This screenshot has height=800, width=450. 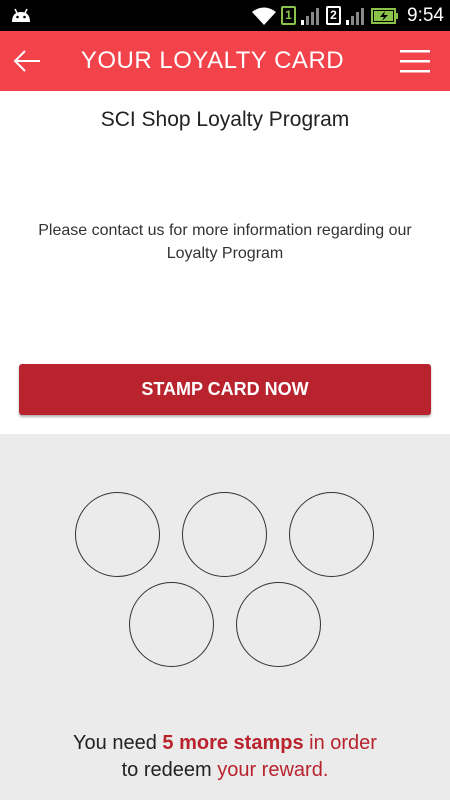 I want to click on battery-charging-icon, so click(x=385, y=15).